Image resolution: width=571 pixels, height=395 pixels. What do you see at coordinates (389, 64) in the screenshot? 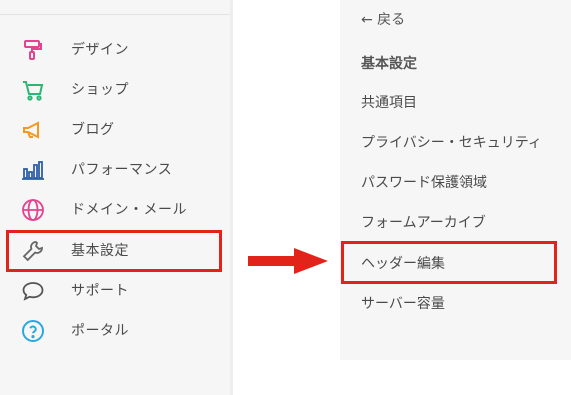
I see `submenu-heading: 基本設定` at bounding box center [389, 64].